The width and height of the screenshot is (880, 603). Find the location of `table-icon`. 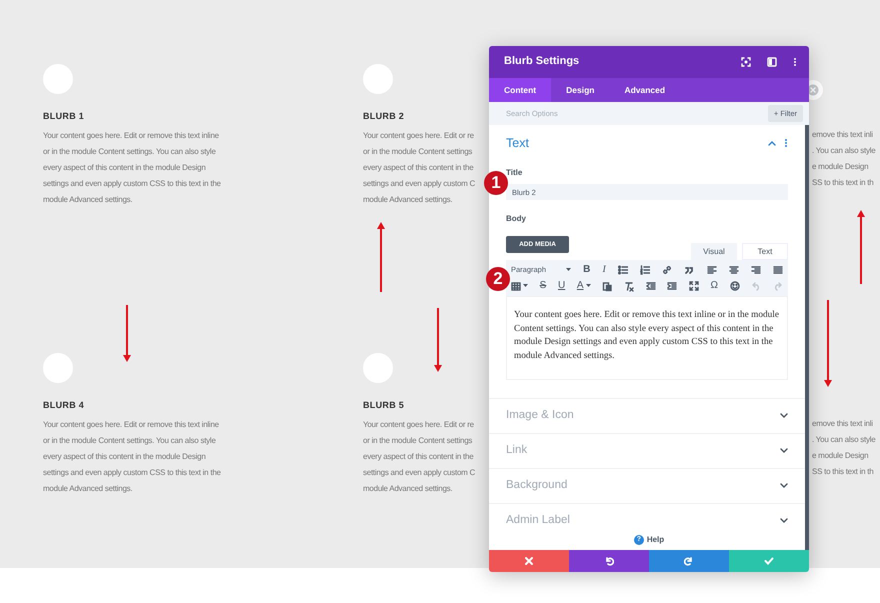

table-icon is located at coordinates (516, 286).